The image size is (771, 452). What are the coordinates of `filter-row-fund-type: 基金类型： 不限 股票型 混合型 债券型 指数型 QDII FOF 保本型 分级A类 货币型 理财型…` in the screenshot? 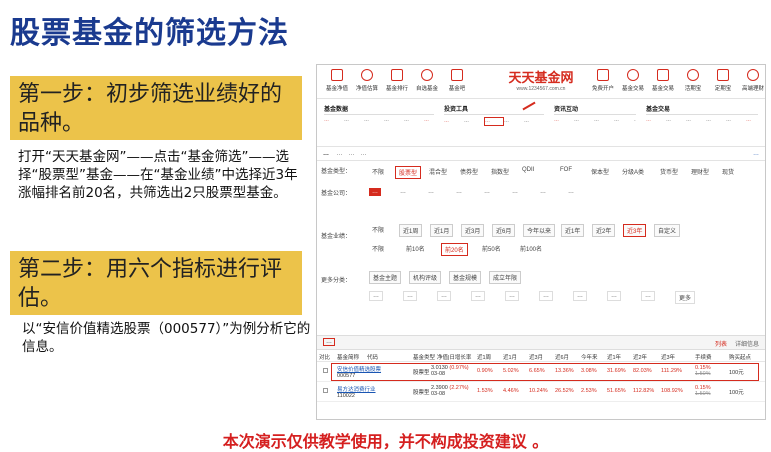 It's located at (541, 174).